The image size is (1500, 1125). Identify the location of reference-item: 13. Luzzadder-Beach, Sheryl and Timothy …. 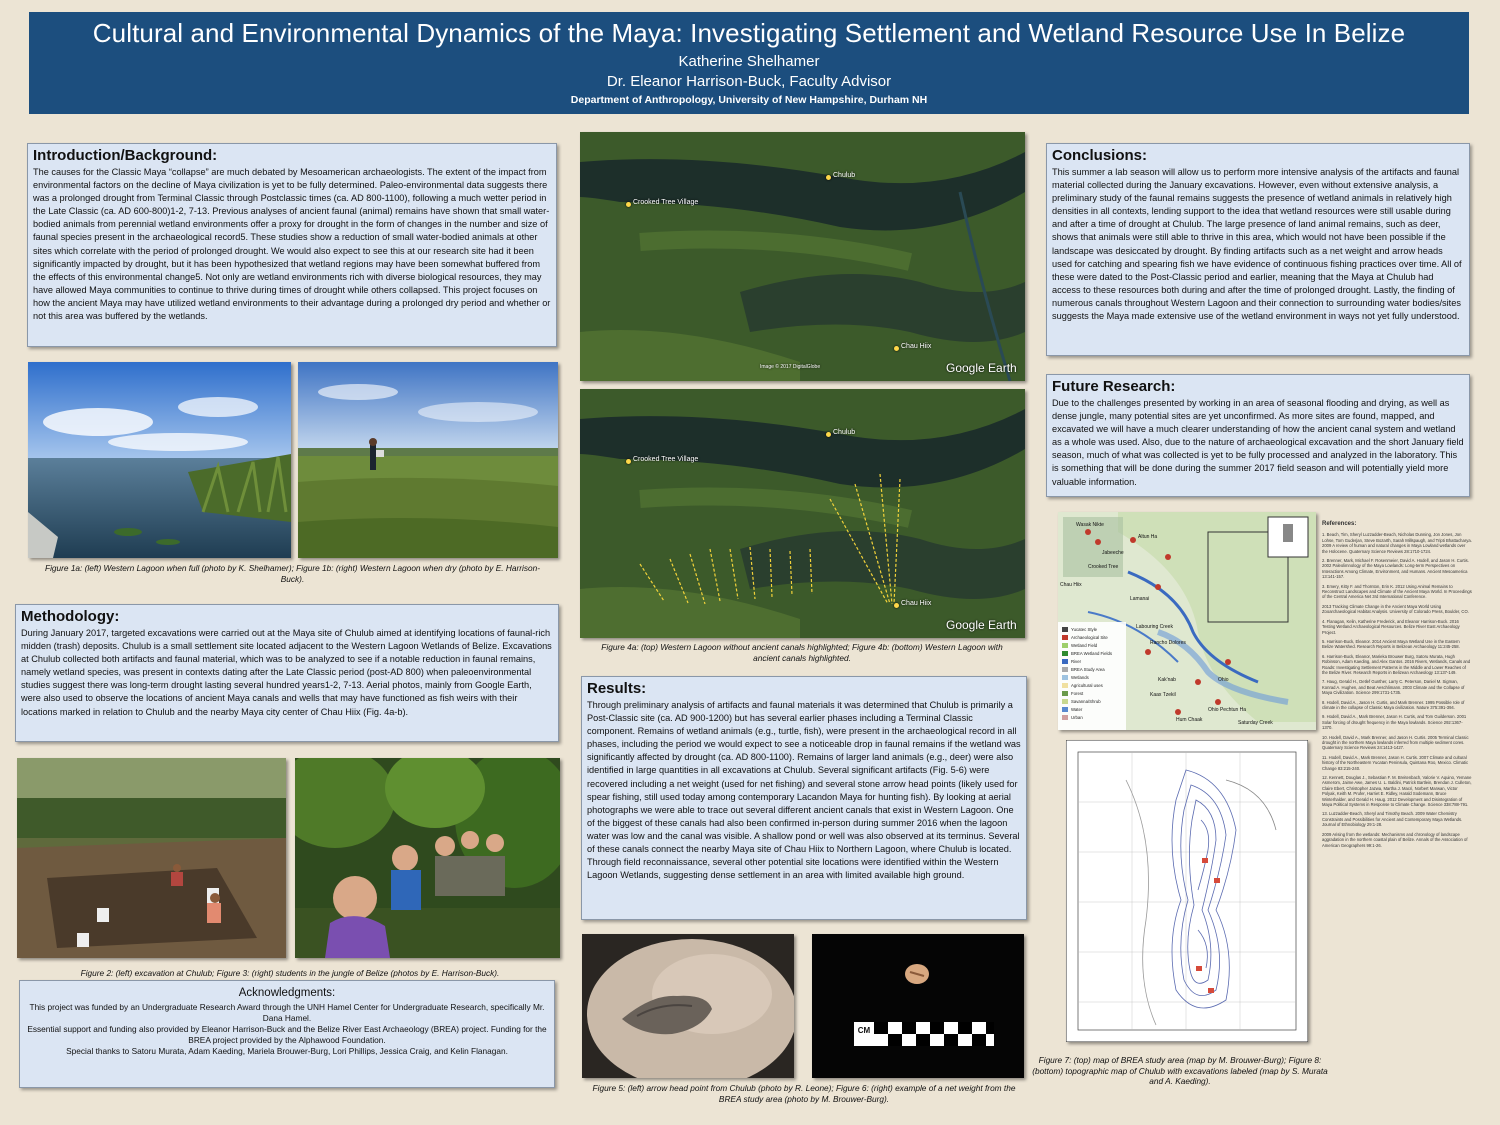
(1392, 819).